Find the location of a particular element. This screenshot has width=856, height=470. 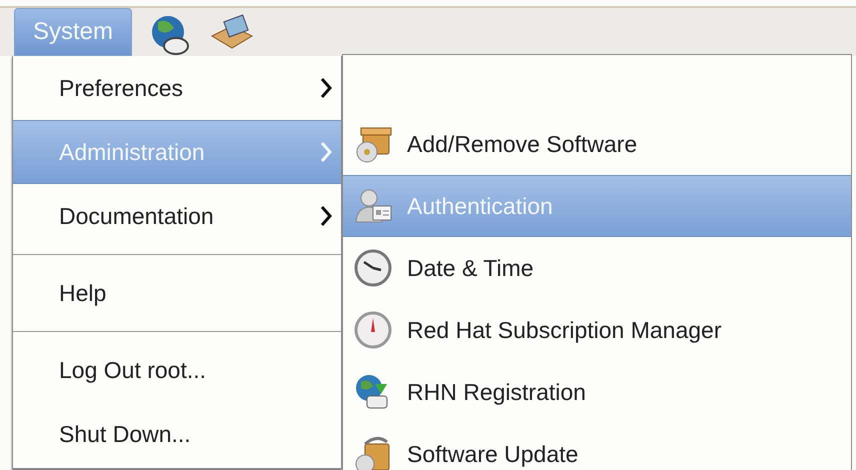

clock-icon is located at coordinates (373, 268).